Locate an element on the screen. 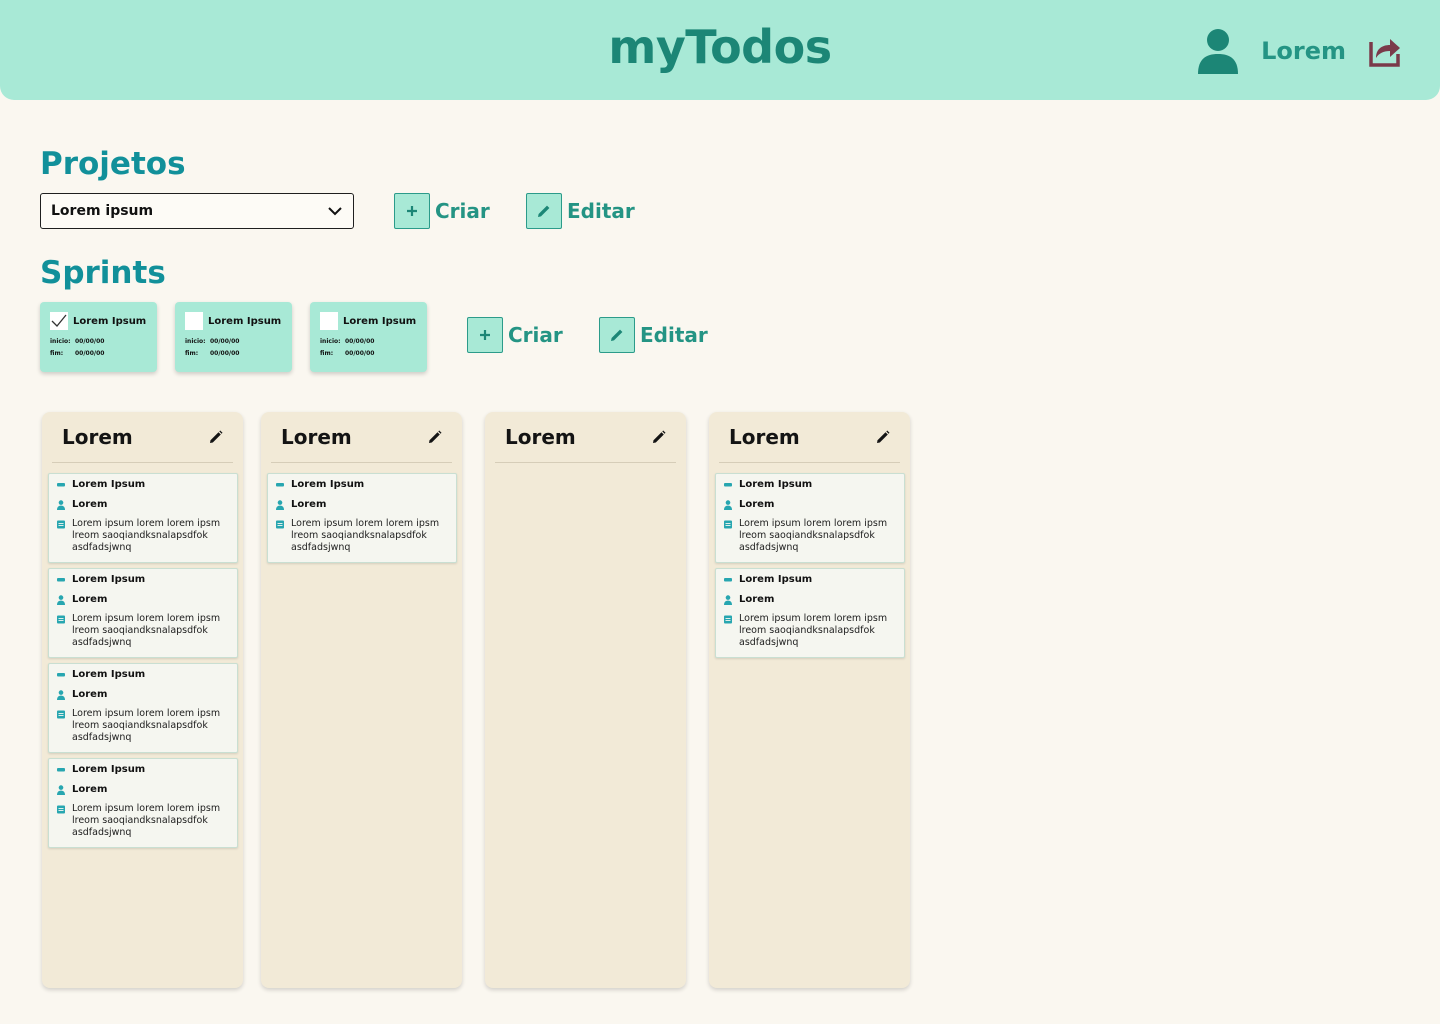 This screenshot has height=1024, width=1440. create-sprint-label: Criar is located at coordinates (535, 335).